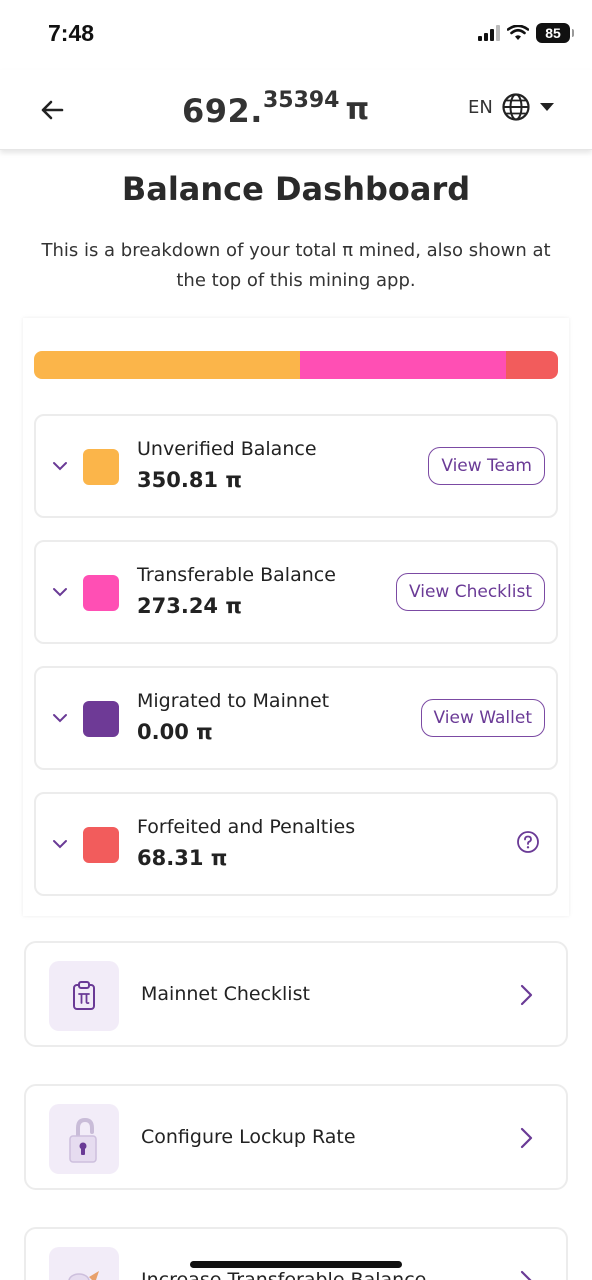 The height and width of the screenshot is (1280, 592). I want to click on globe-icon, so click(516, 107).